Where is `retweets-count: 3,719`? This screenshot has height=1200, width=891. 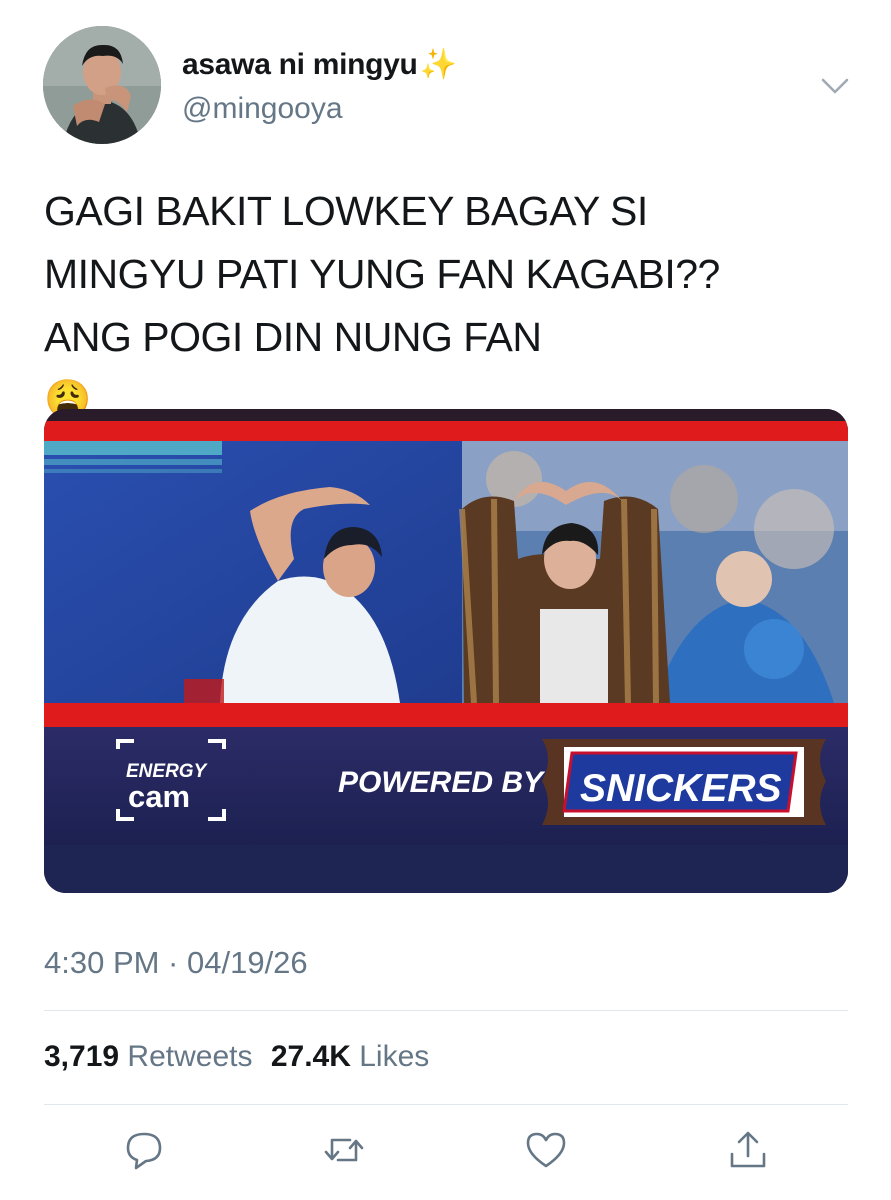 retweets-count: 3,719 is located at coordinates (82, 1056).